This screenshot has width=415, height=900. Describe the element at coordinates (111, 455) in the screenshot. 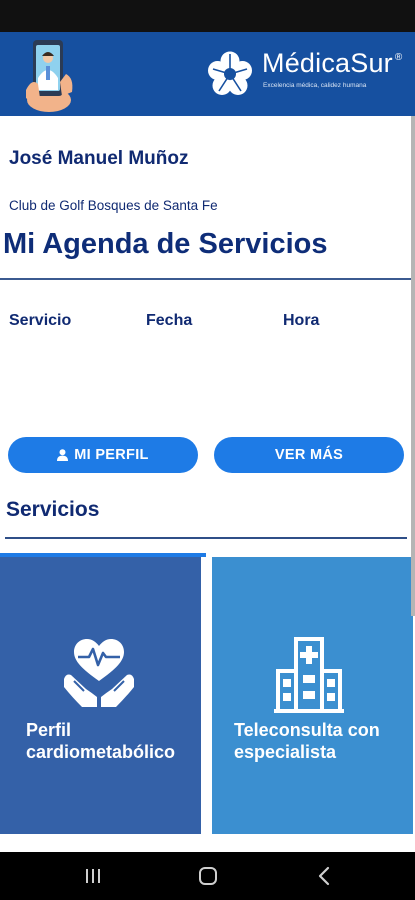

I see `my-profile-label: MI PERFIL` at that location.